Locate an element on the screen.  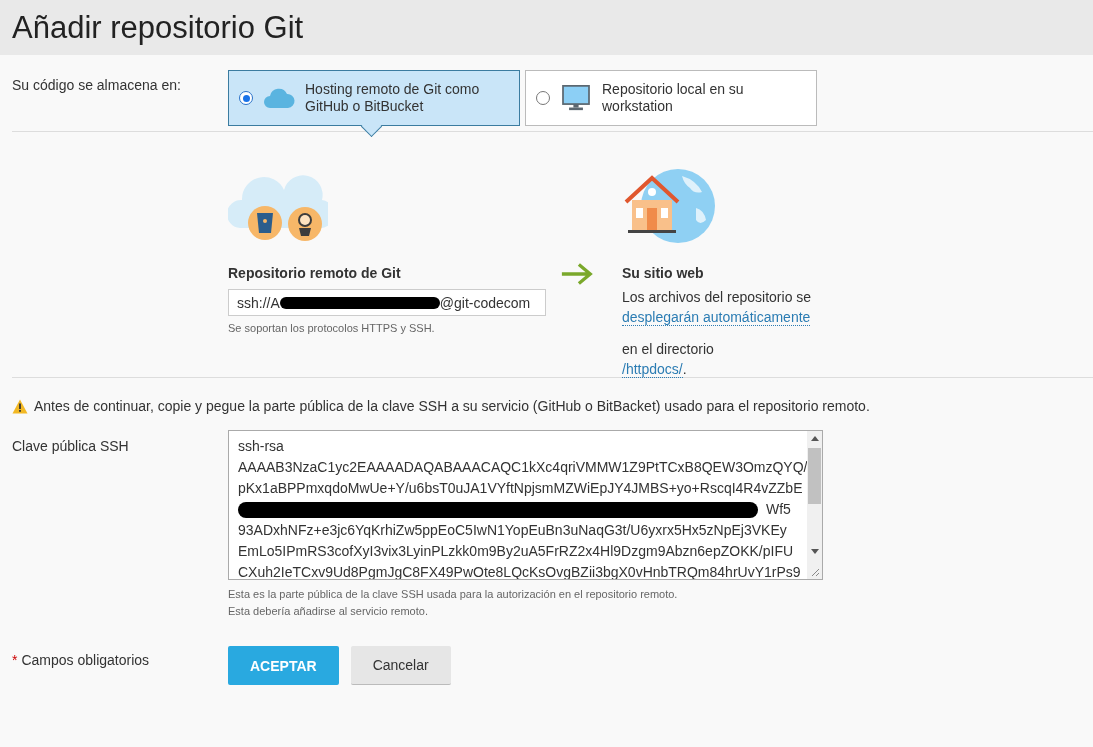
key-text: 93ADxhNFz+e3jc6YqKrhiZw5ppEoC5IwN1YopEuBn3uNaqG3t/U6yxrx5Hx5zNpEj3VKEy is located at coordinates (512, 530).